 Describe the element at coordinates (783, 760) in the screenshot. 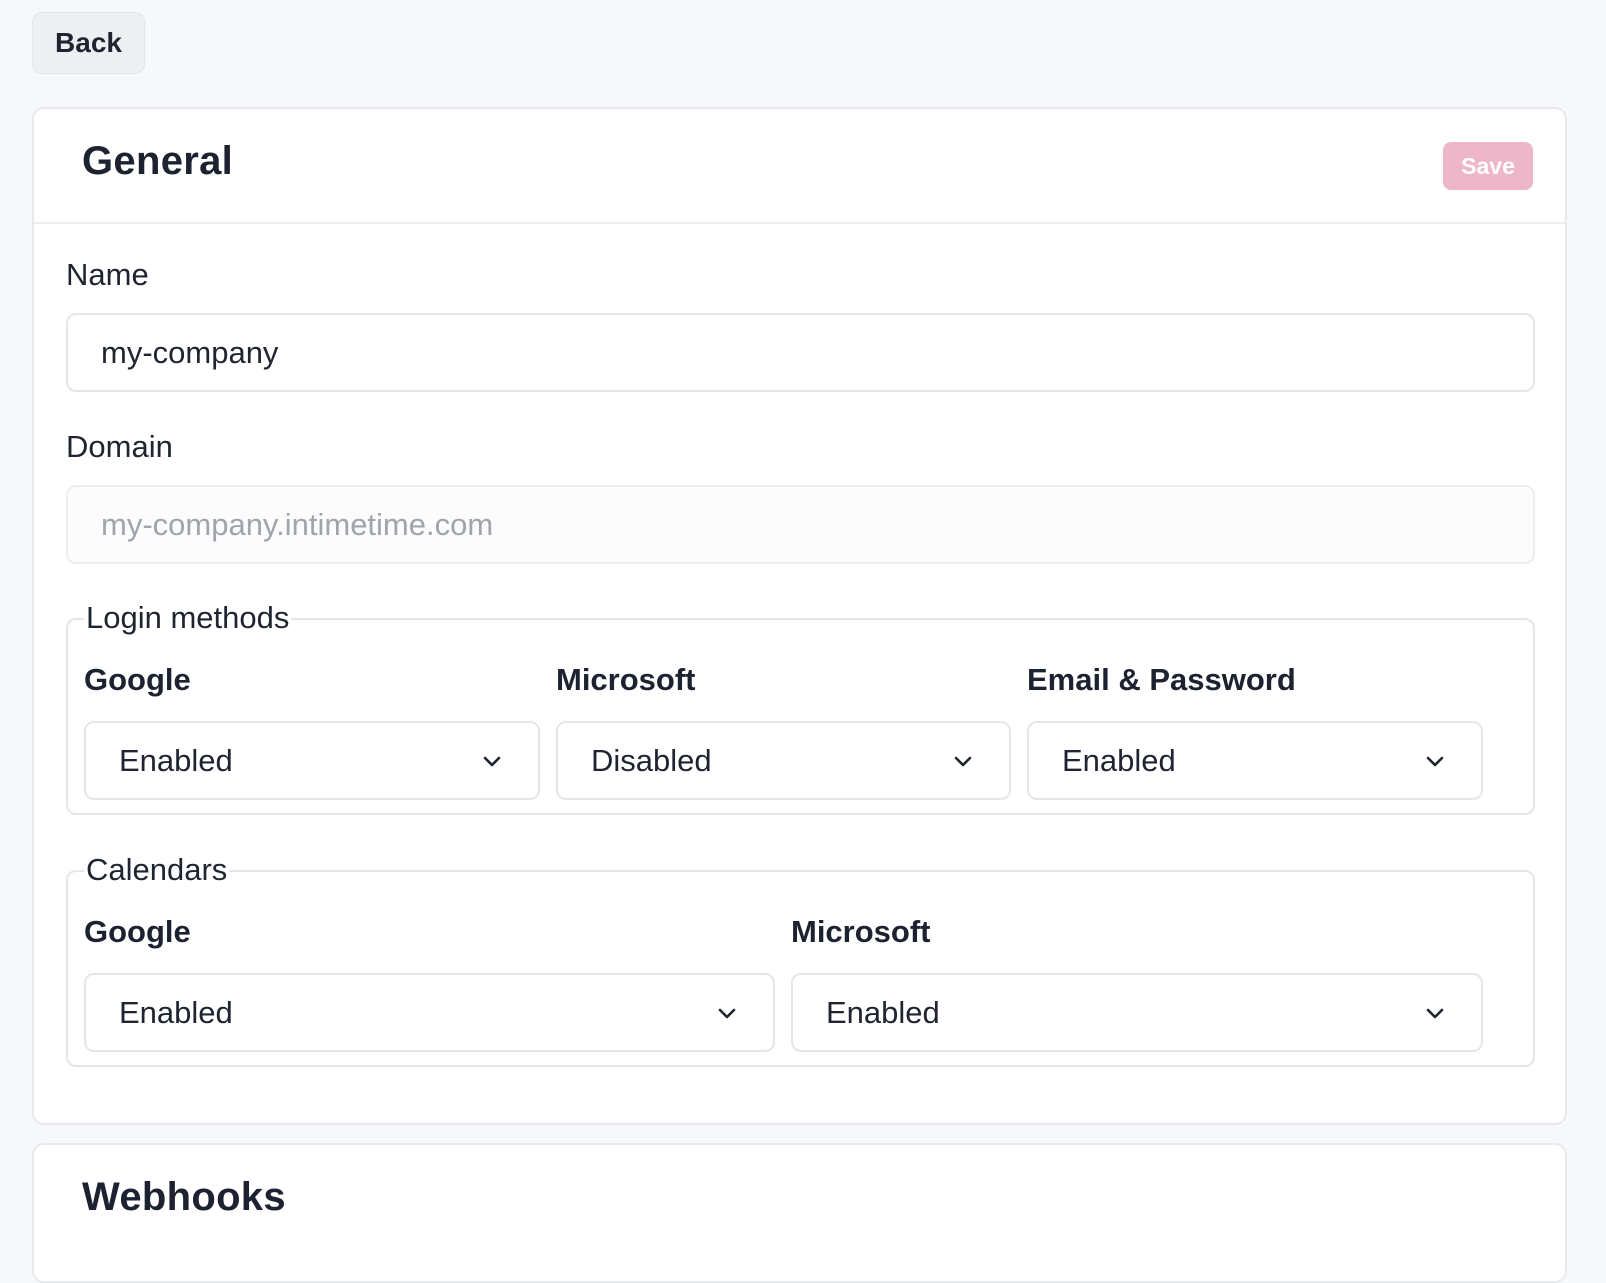

I see `login-microsoft-select: Disabled` at that location.